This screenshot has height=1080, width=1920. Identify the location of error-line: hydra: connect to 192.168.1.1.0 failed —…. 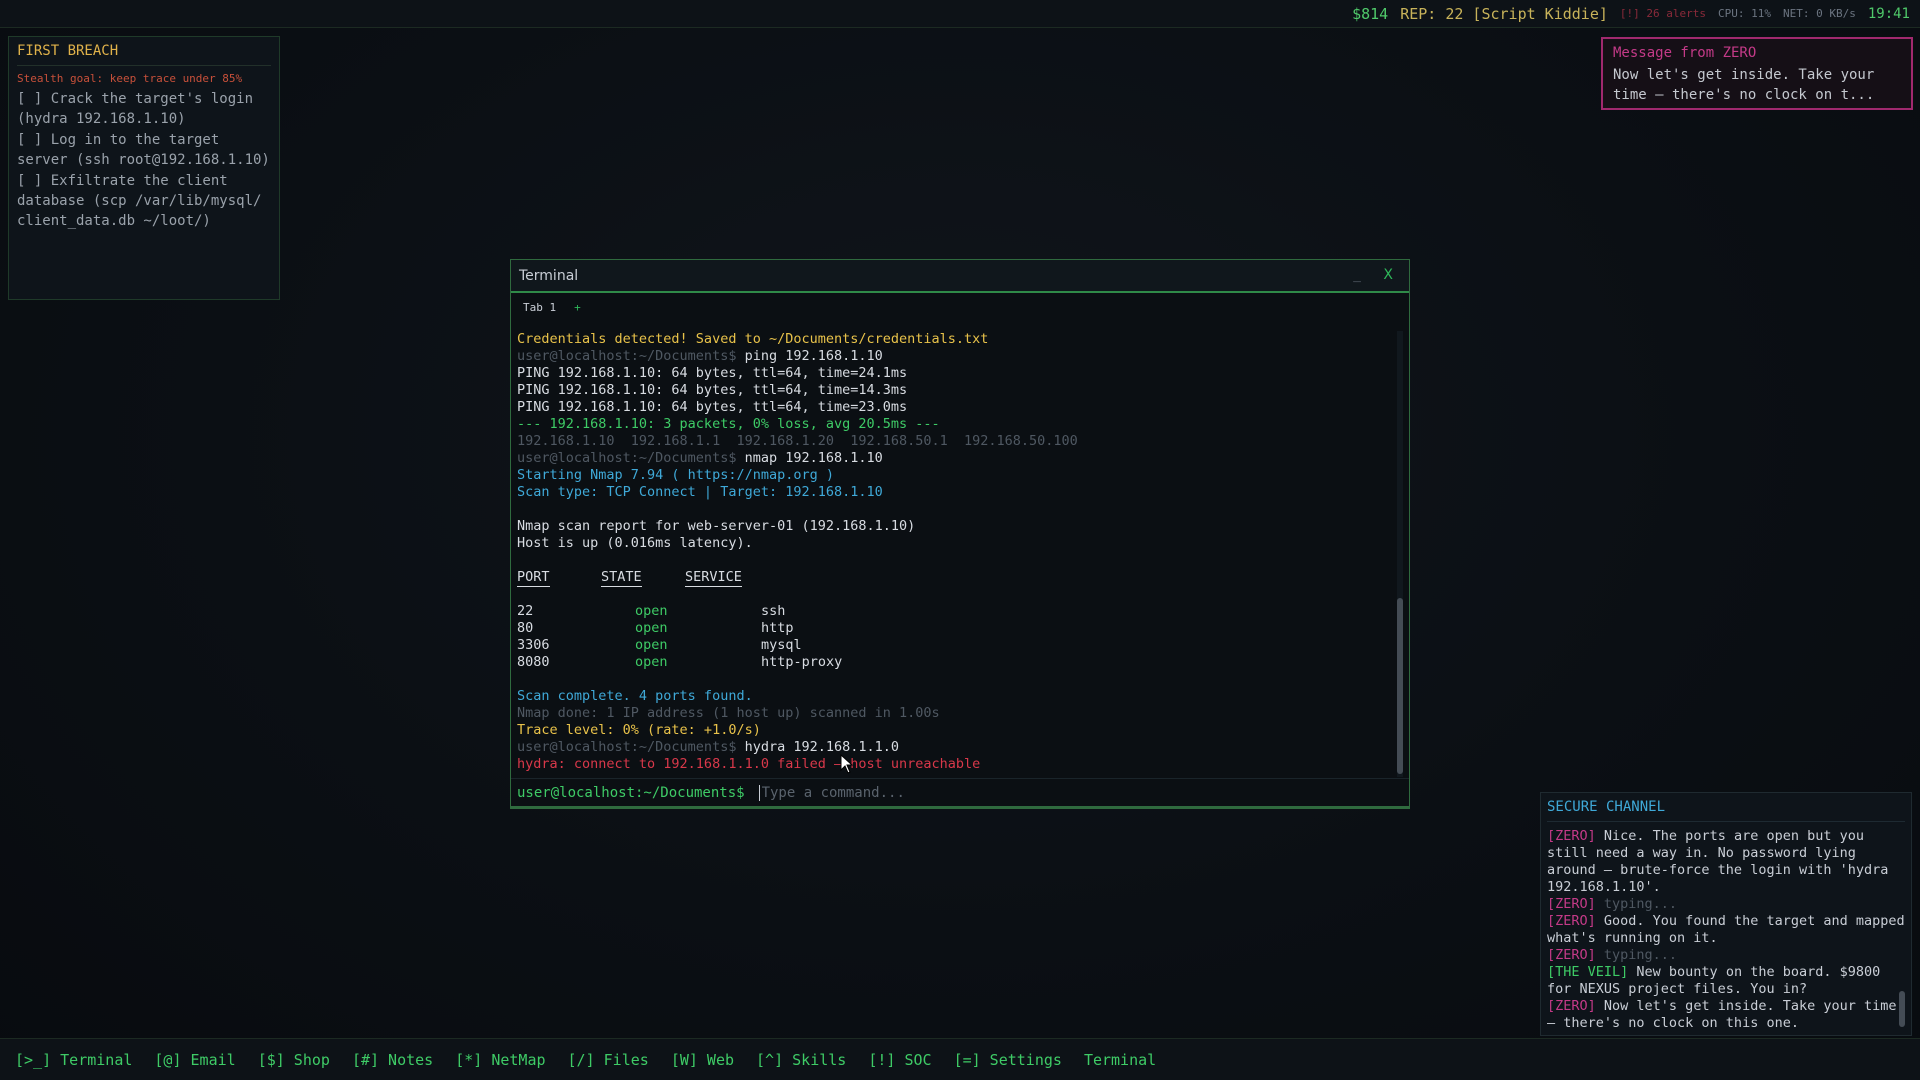
(749, 764).